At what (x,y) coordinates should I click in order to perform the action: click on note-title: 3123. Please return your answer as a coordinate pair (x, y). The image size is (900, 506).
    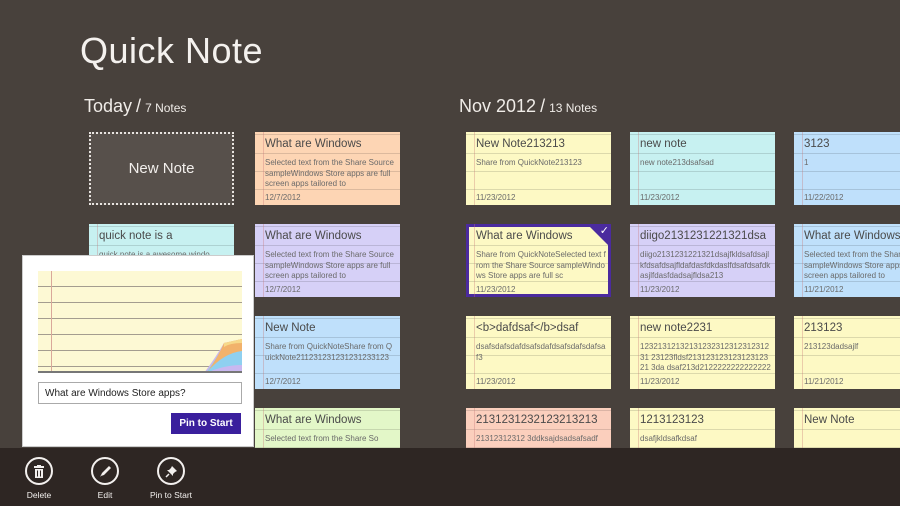
    Looking at the image, I should click on (817, 144).